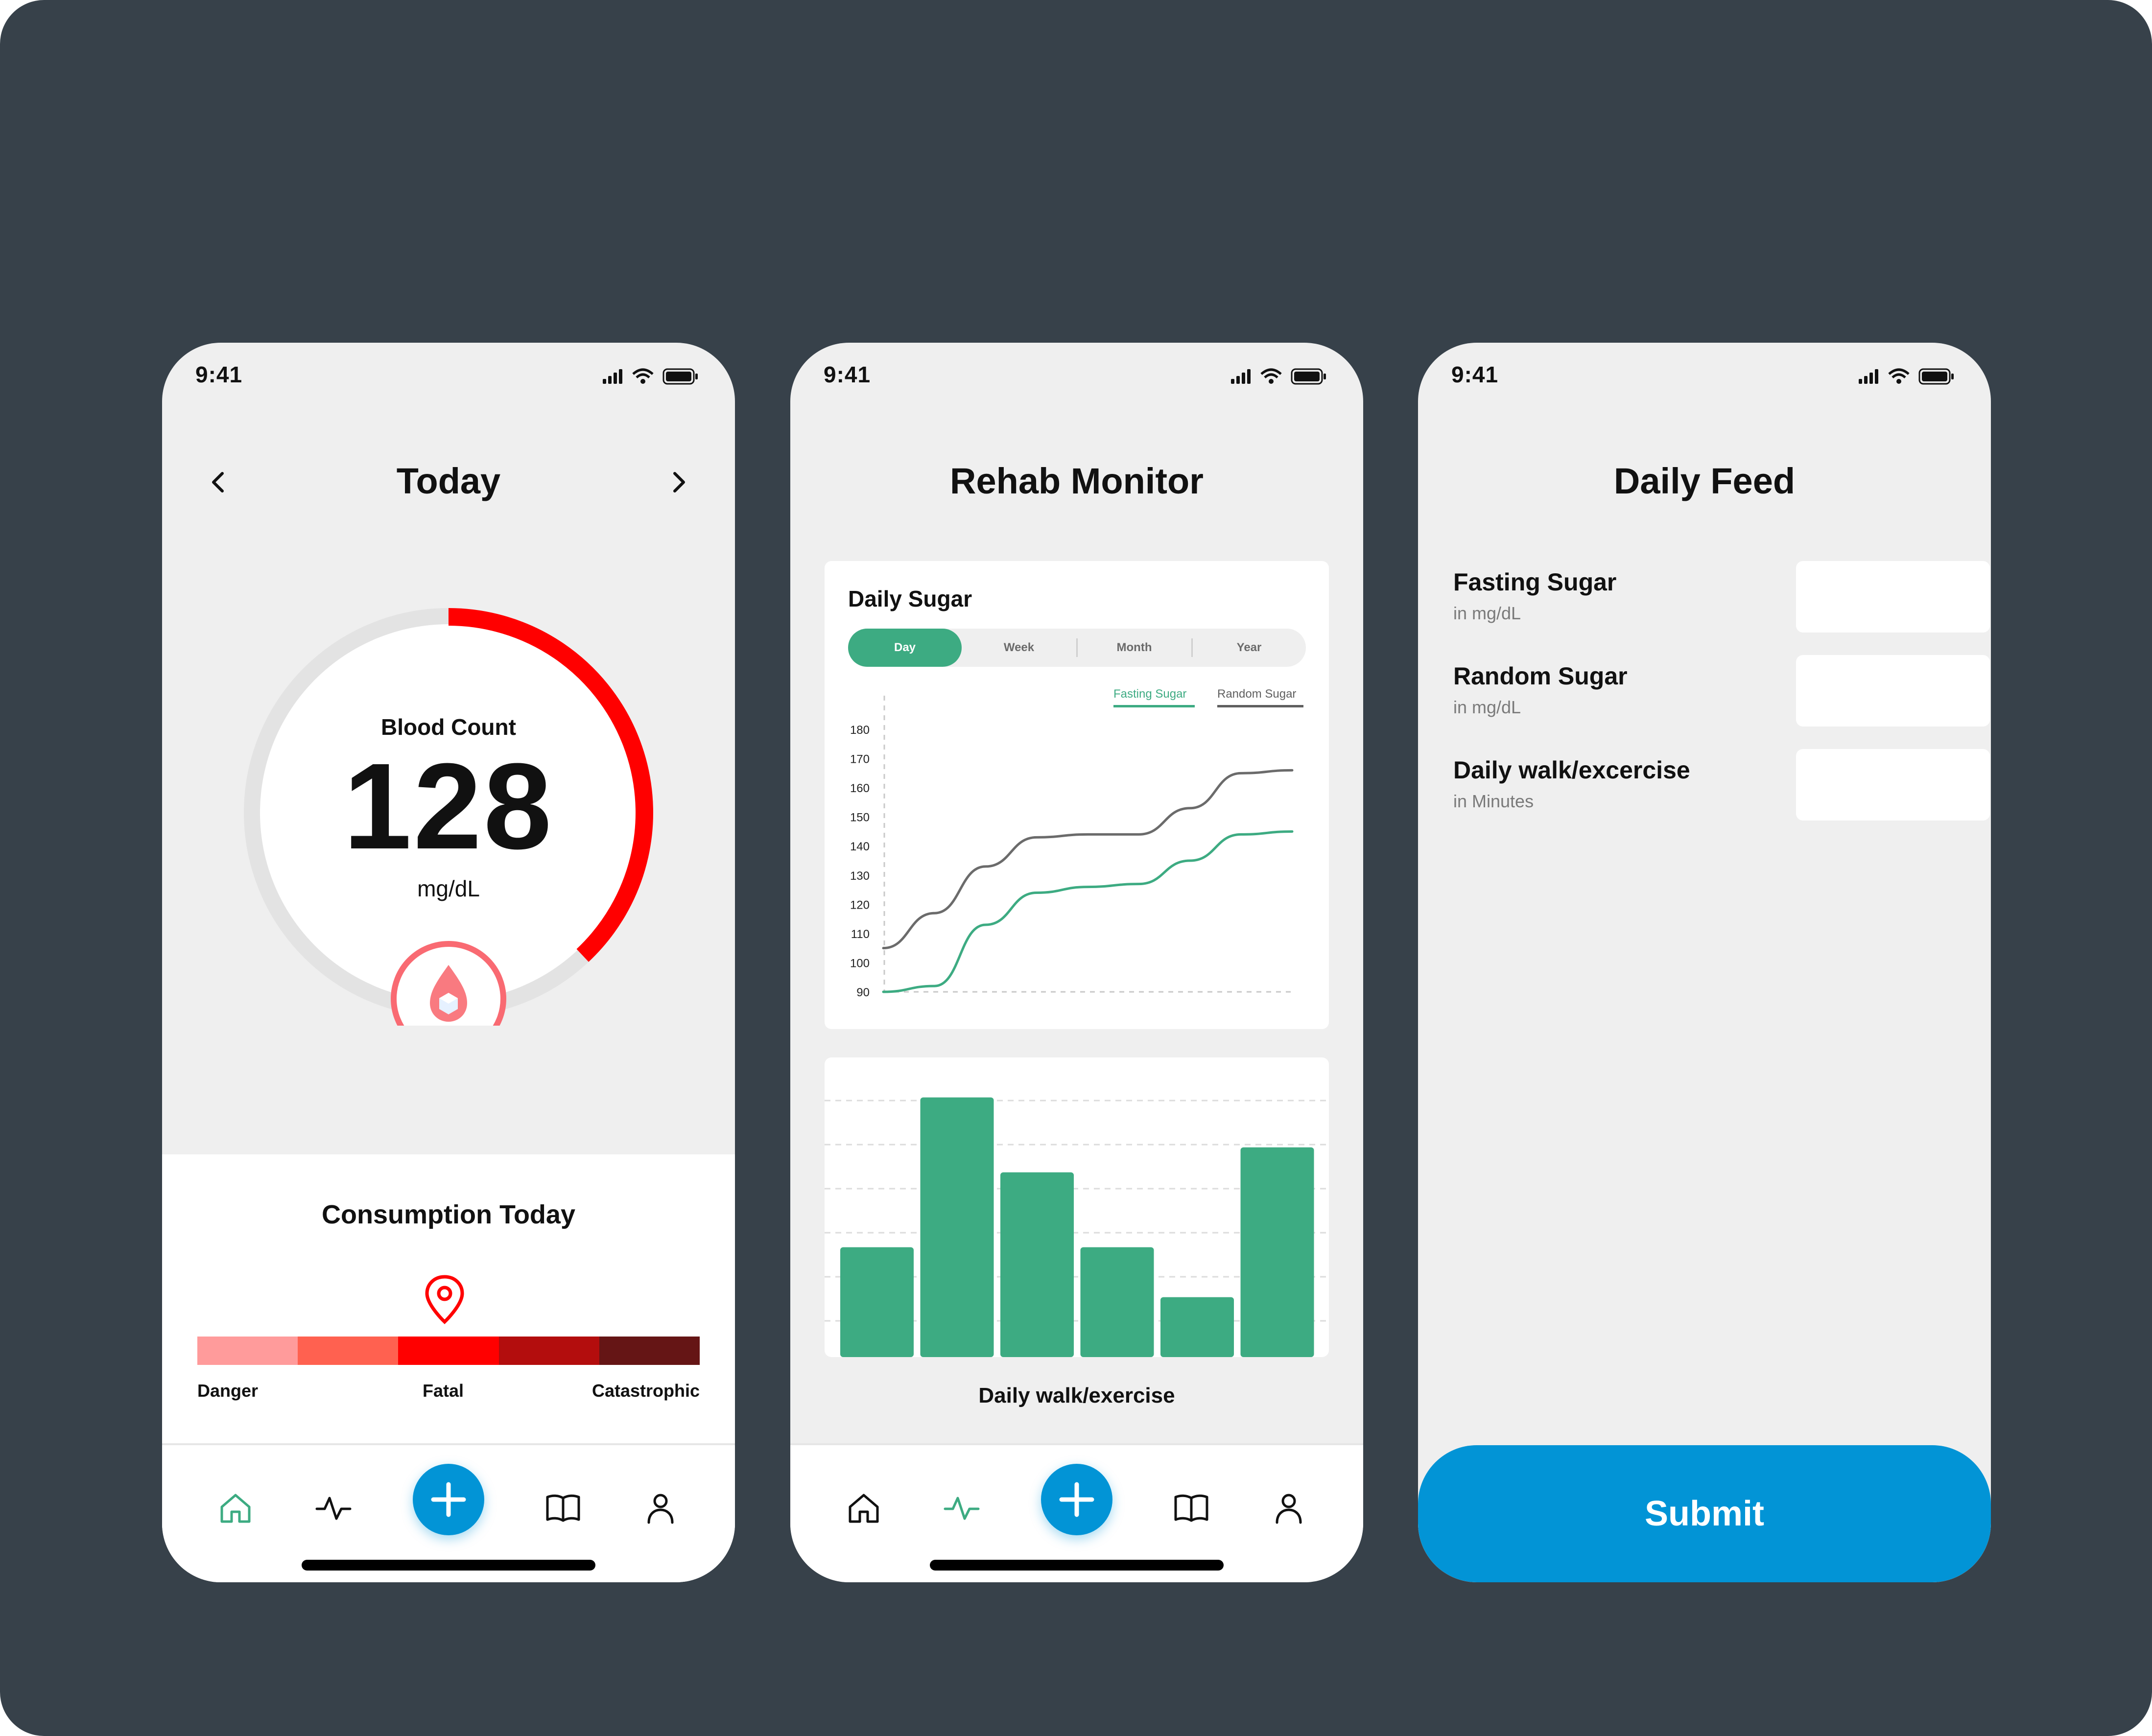 Image resolution: width=2152 pixels, height=1736 pixels. I want to click on field-label: Daily walk/excercise, so click(1571, 770).